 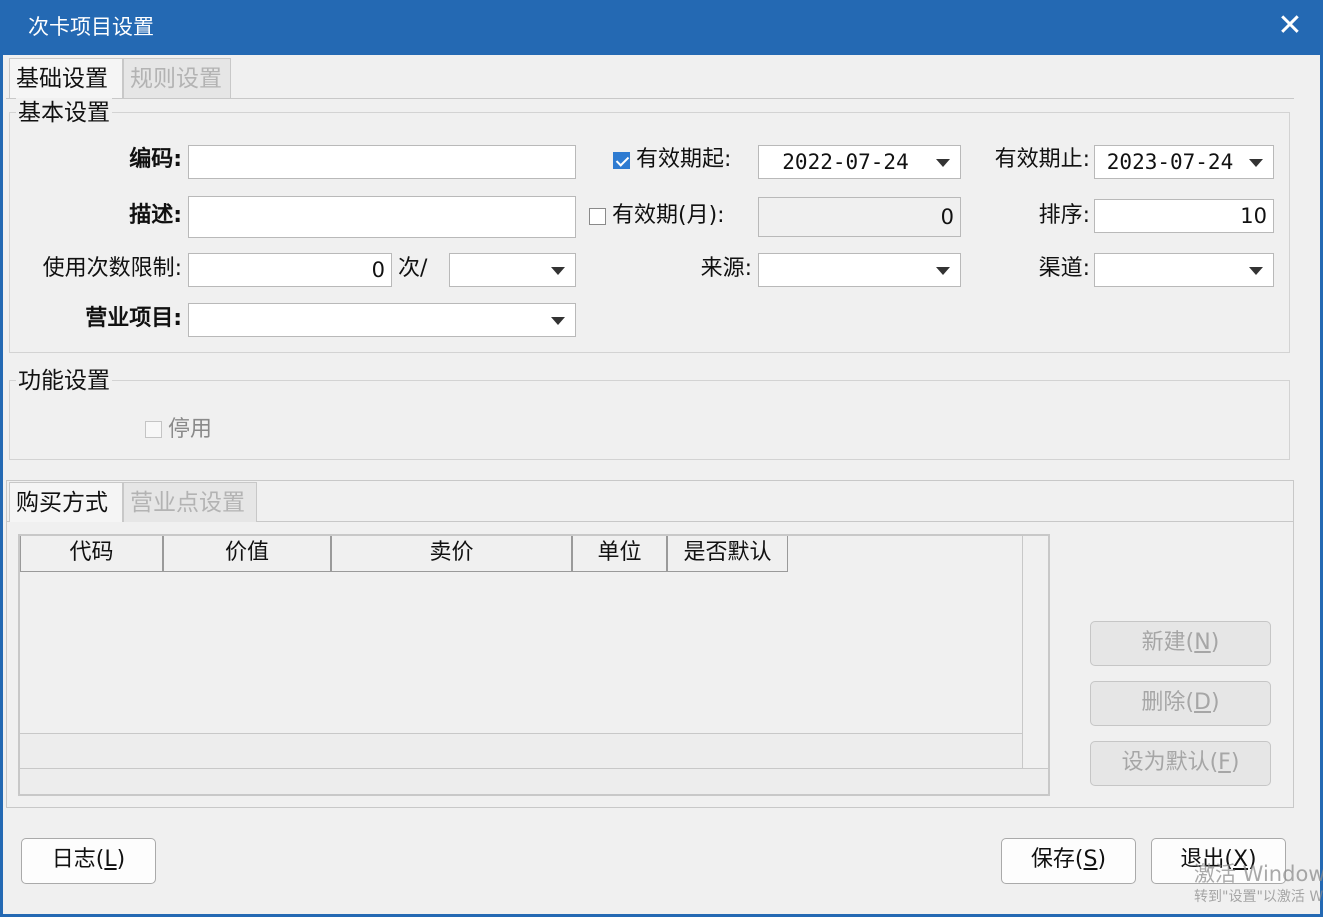 What do you see at coordinates (155, 215) in the screenshot?
I see `description-label: 描述:` at bounding box center [155, 215].